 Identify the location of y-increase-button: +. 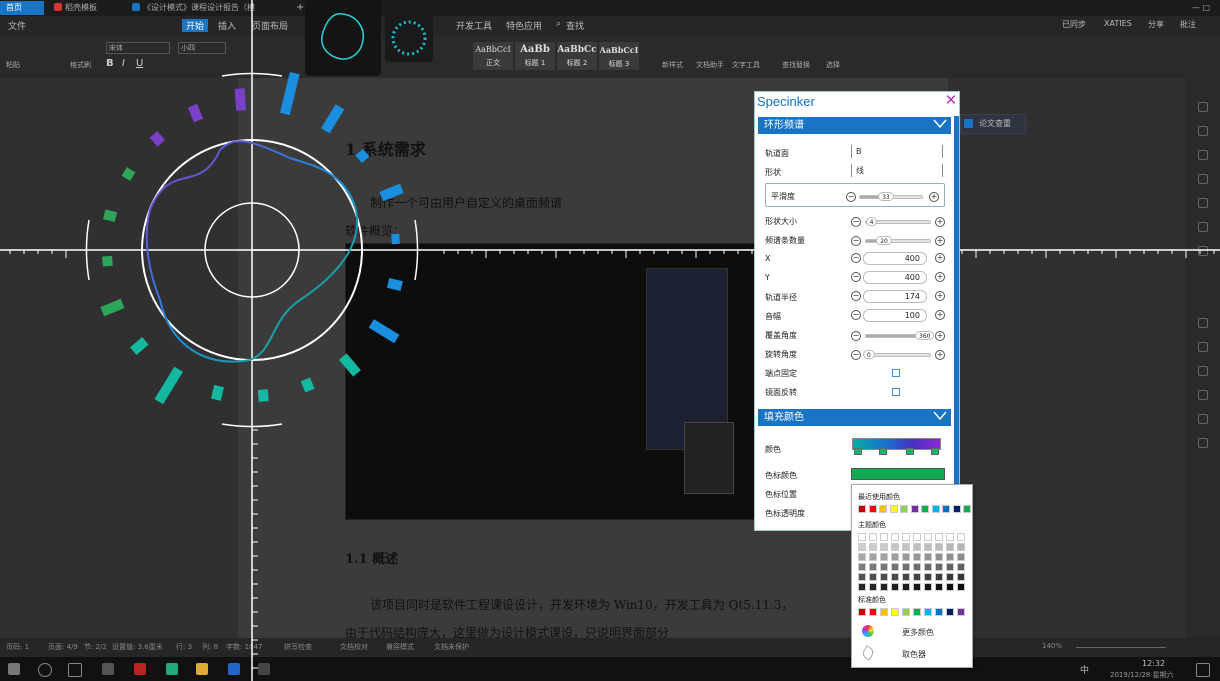
(940, 277).